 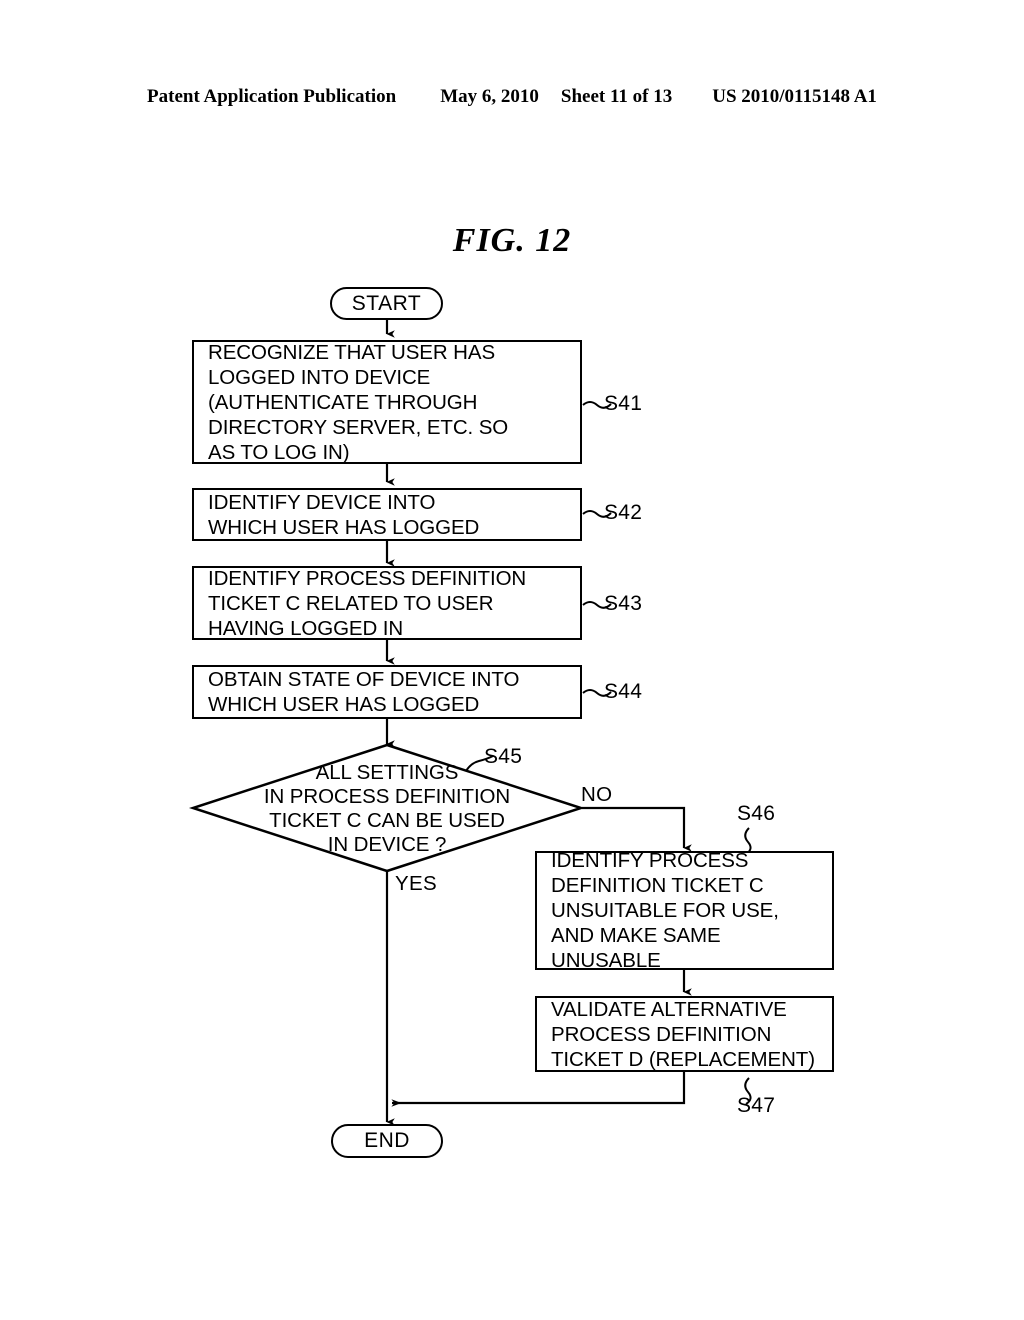 What do you see at coordinates (319, 377) in the screenshot?
I see `node-s41-line-2: LOGGED INTO DEVICE` at bounding box center [319, 377].